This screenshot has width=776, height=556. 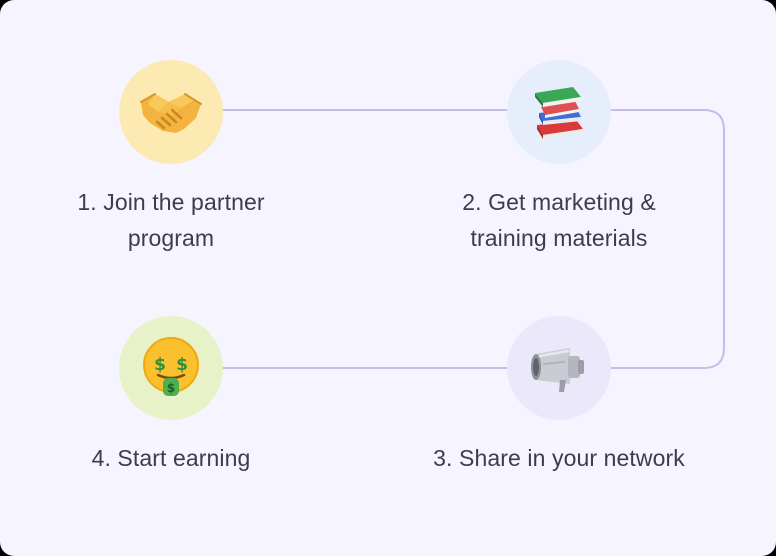 I want to click on step-1-icon-circle, so click(x=171, y=112).